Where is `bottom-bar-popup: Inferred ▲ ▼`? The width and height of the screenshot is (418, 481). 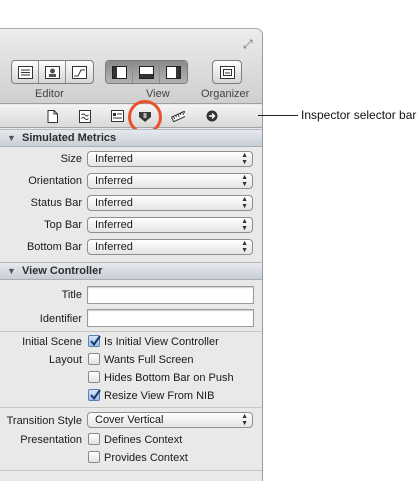
bottom-bar-popup: Inferred ▲ ▼ is located at coordinates (170, 247).